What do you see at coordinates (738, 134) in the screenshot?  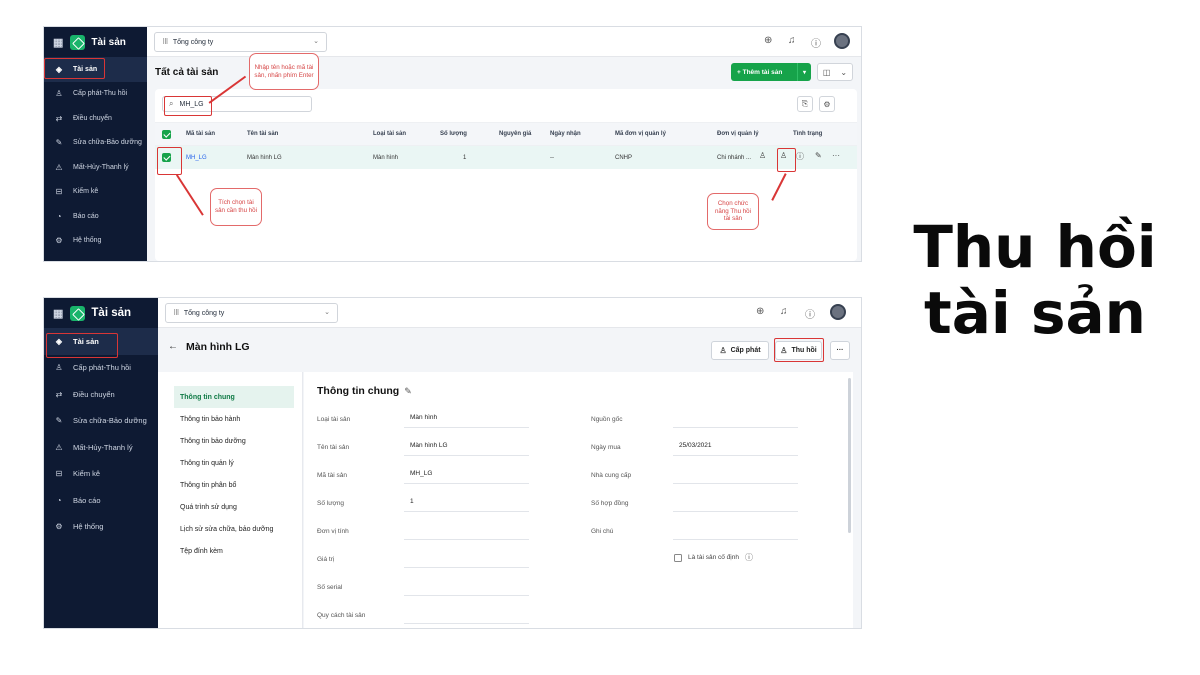 I see `column-header: Đơn vị quản lý` at bounding box center [738, 134].